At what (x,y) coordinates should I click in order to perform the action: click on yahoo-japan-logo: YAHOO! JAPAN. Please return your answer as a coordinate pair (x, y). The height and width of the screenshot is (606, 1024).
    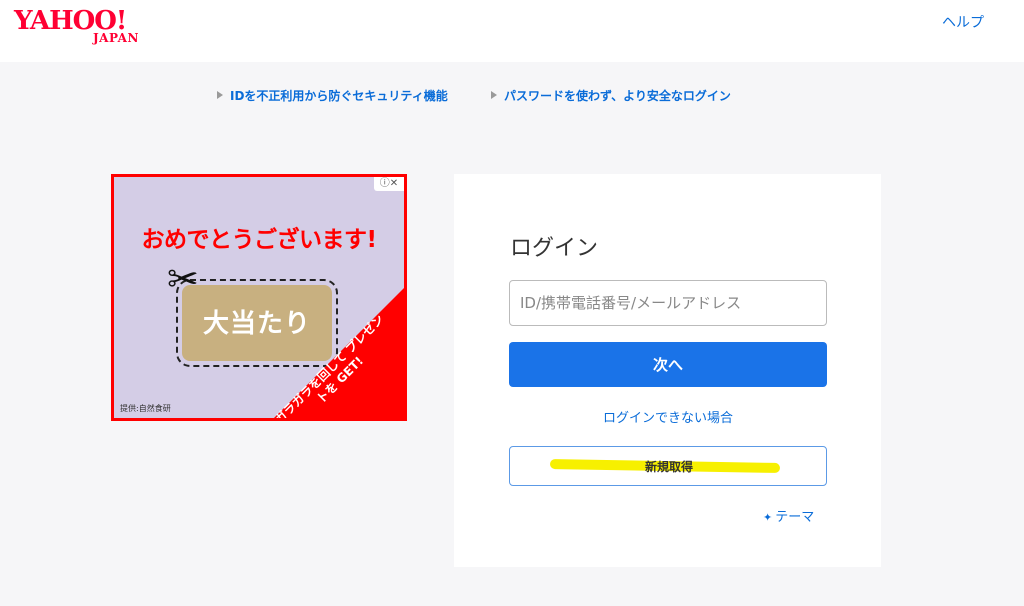
    Looking at the image, I should click on (84, 27).